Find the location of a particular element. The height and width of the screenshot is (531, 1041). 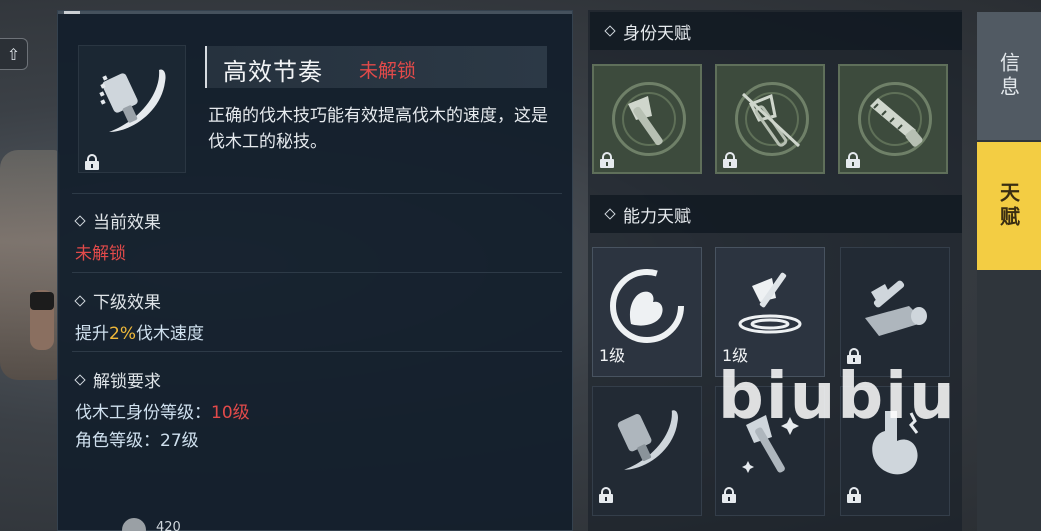

requirement-character-level: 角色等级：27级 is located at coordinates (137, 441).